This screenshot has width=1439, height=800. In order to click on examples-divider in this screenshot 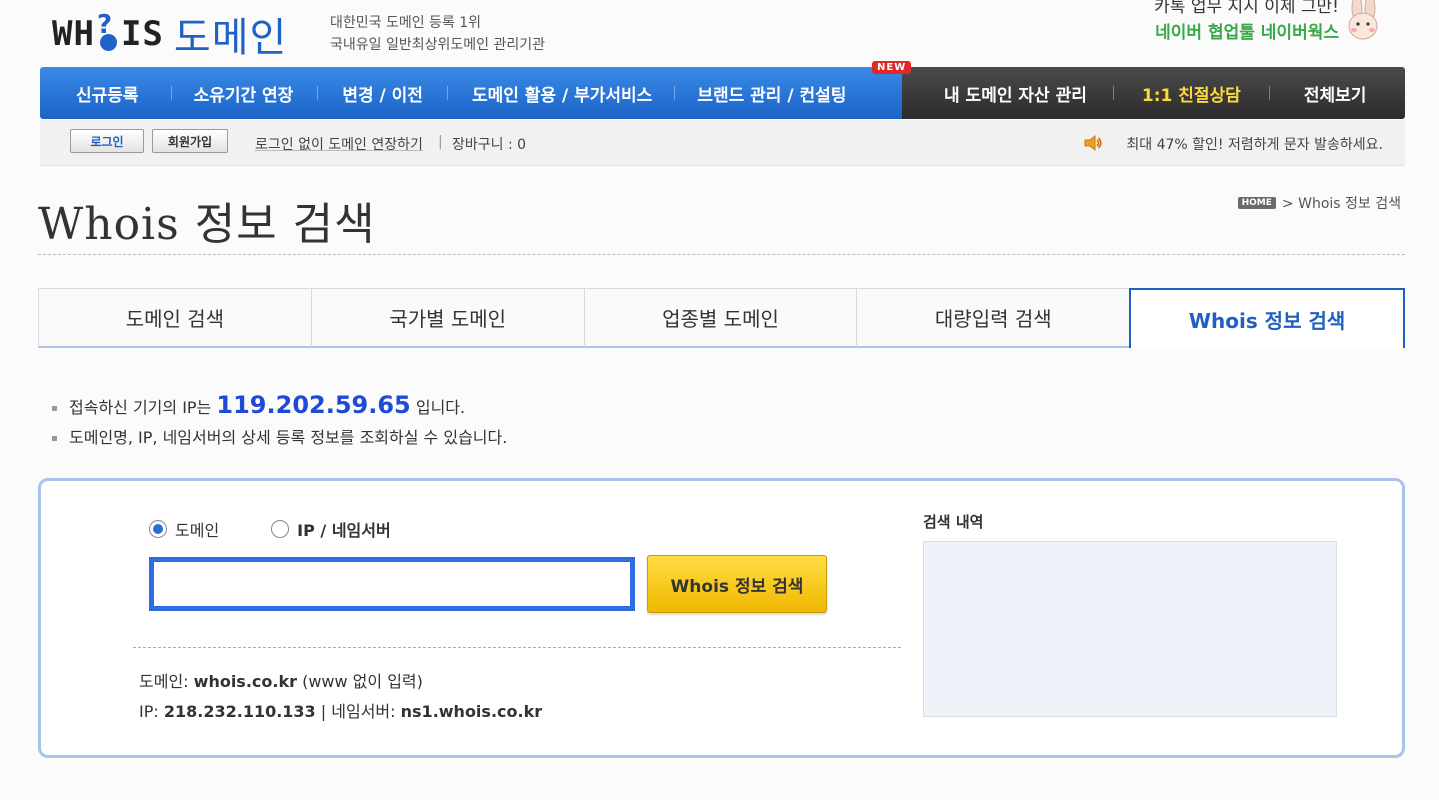, I will do `click(517, 647)`.